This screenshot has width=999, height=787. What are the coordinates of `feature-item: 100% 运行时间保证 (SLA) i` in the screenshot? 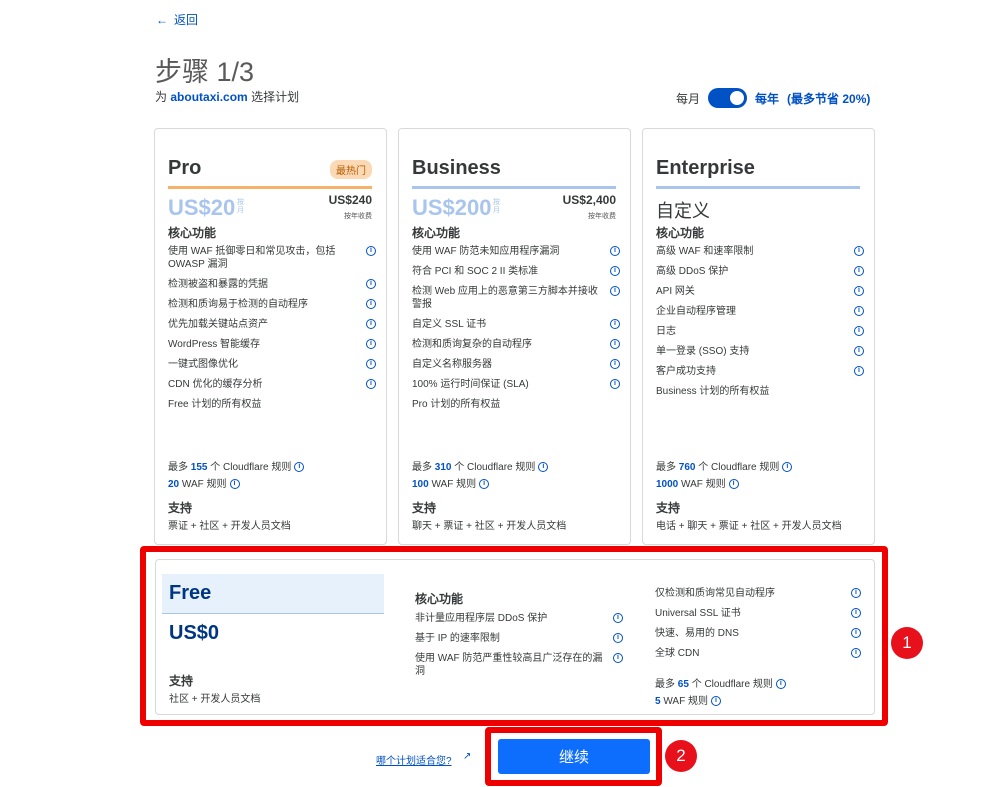 It's located at (516, 384).